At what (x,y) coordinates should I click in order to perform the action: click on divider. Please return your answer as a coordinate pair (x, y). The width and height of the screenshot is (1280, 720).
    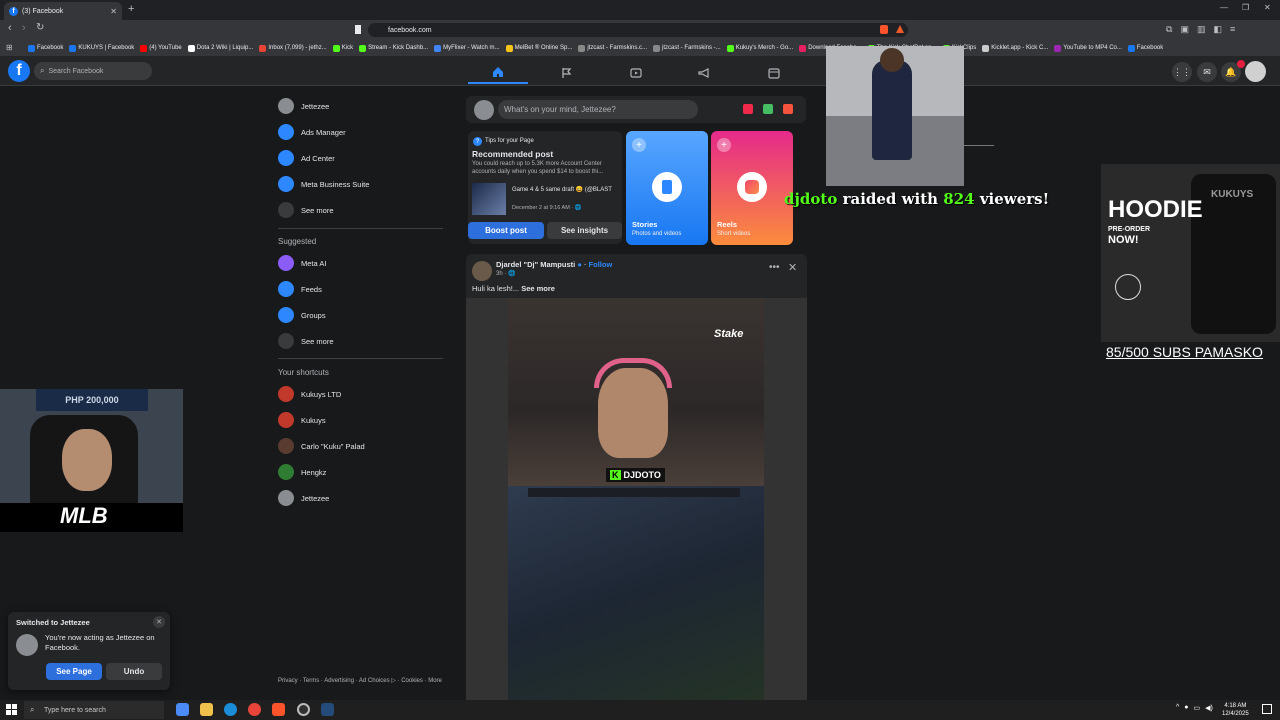
    Looking at the image, I should click on (360, 228).